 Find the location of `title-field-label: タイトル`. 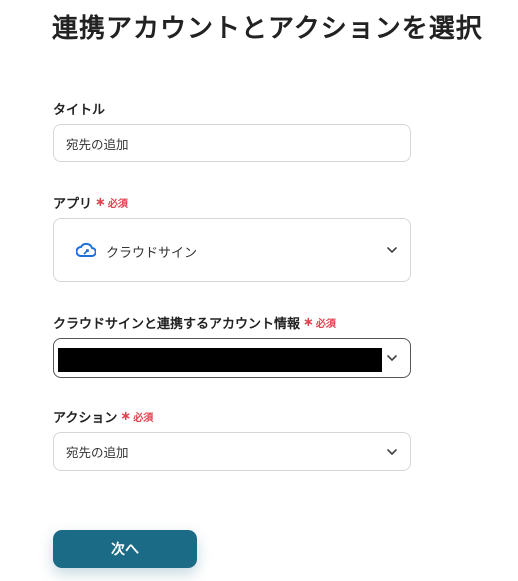

title-field-label: タイトル is located at coordinates (79, 108).